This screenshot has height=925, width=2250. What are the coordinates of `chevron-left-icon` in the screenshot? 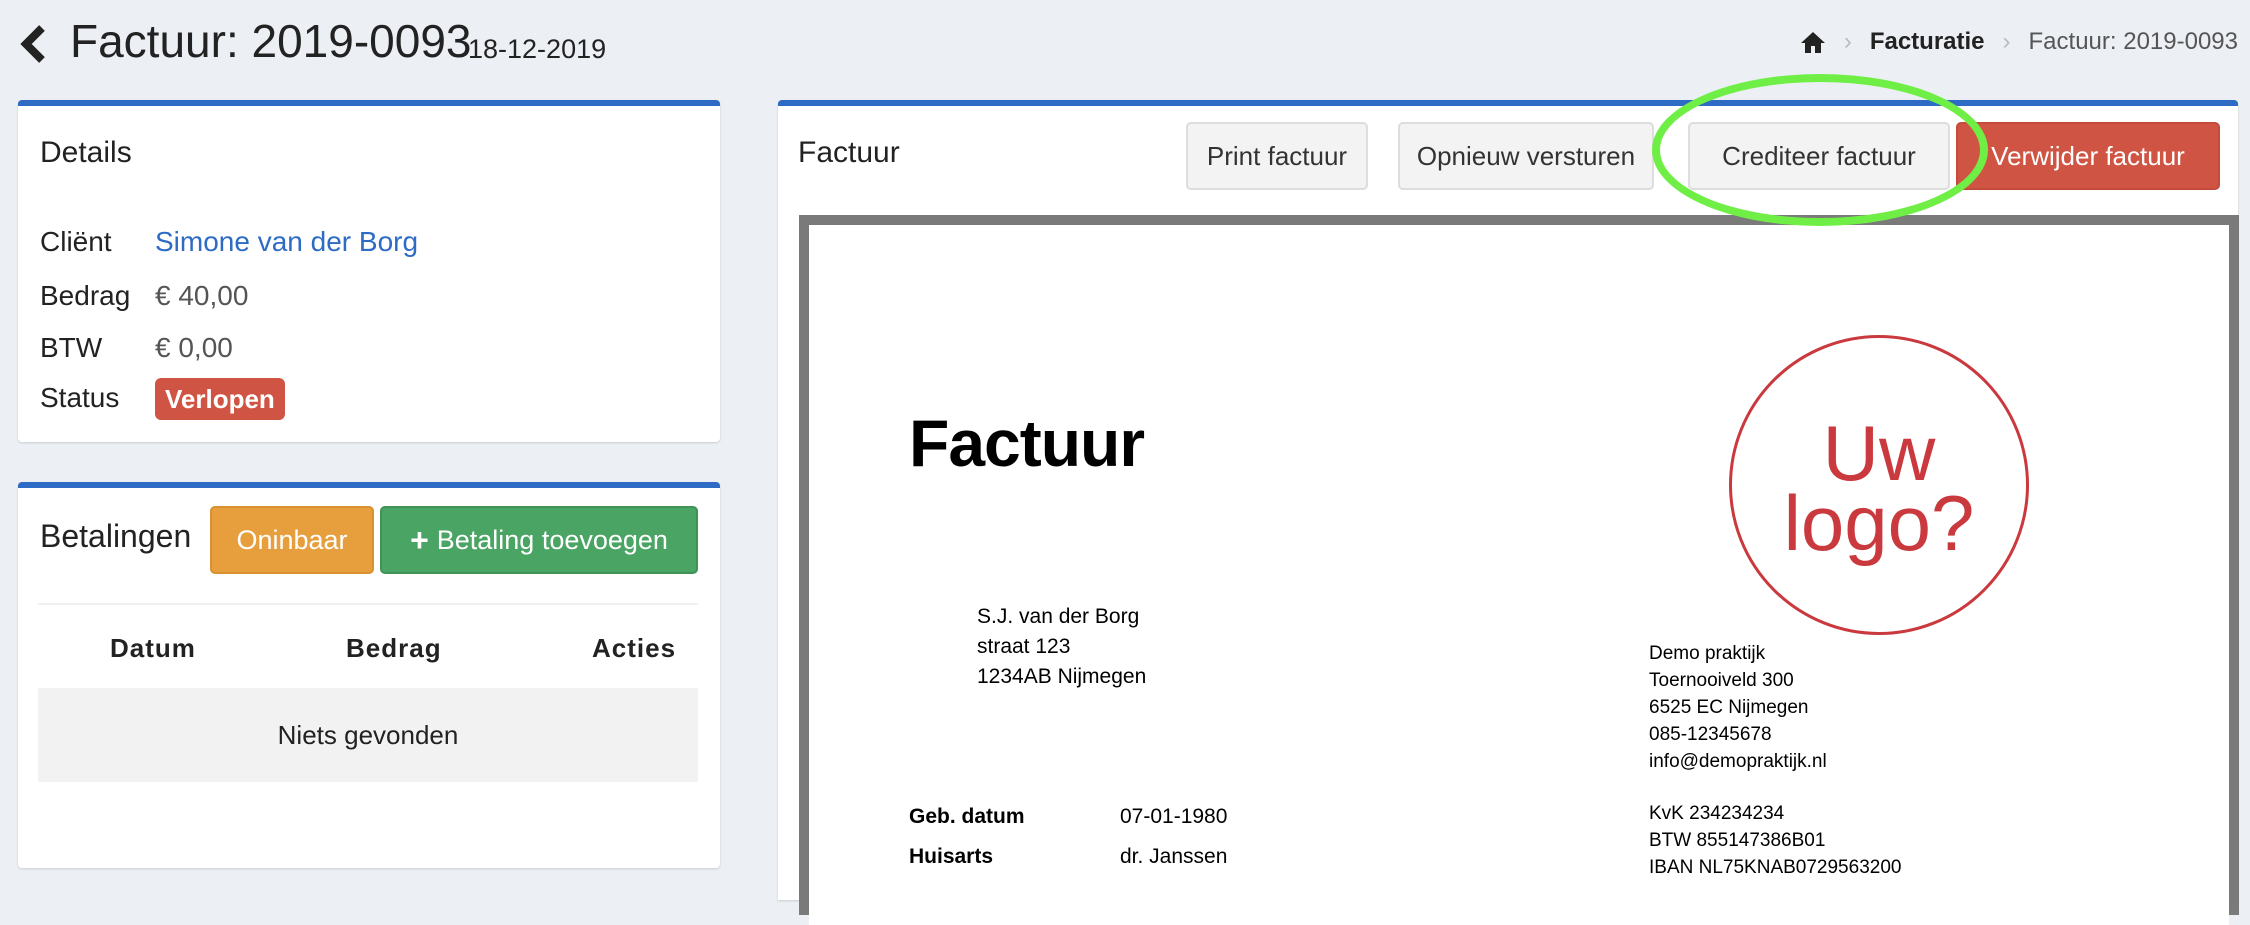 It's located at (32, 44).